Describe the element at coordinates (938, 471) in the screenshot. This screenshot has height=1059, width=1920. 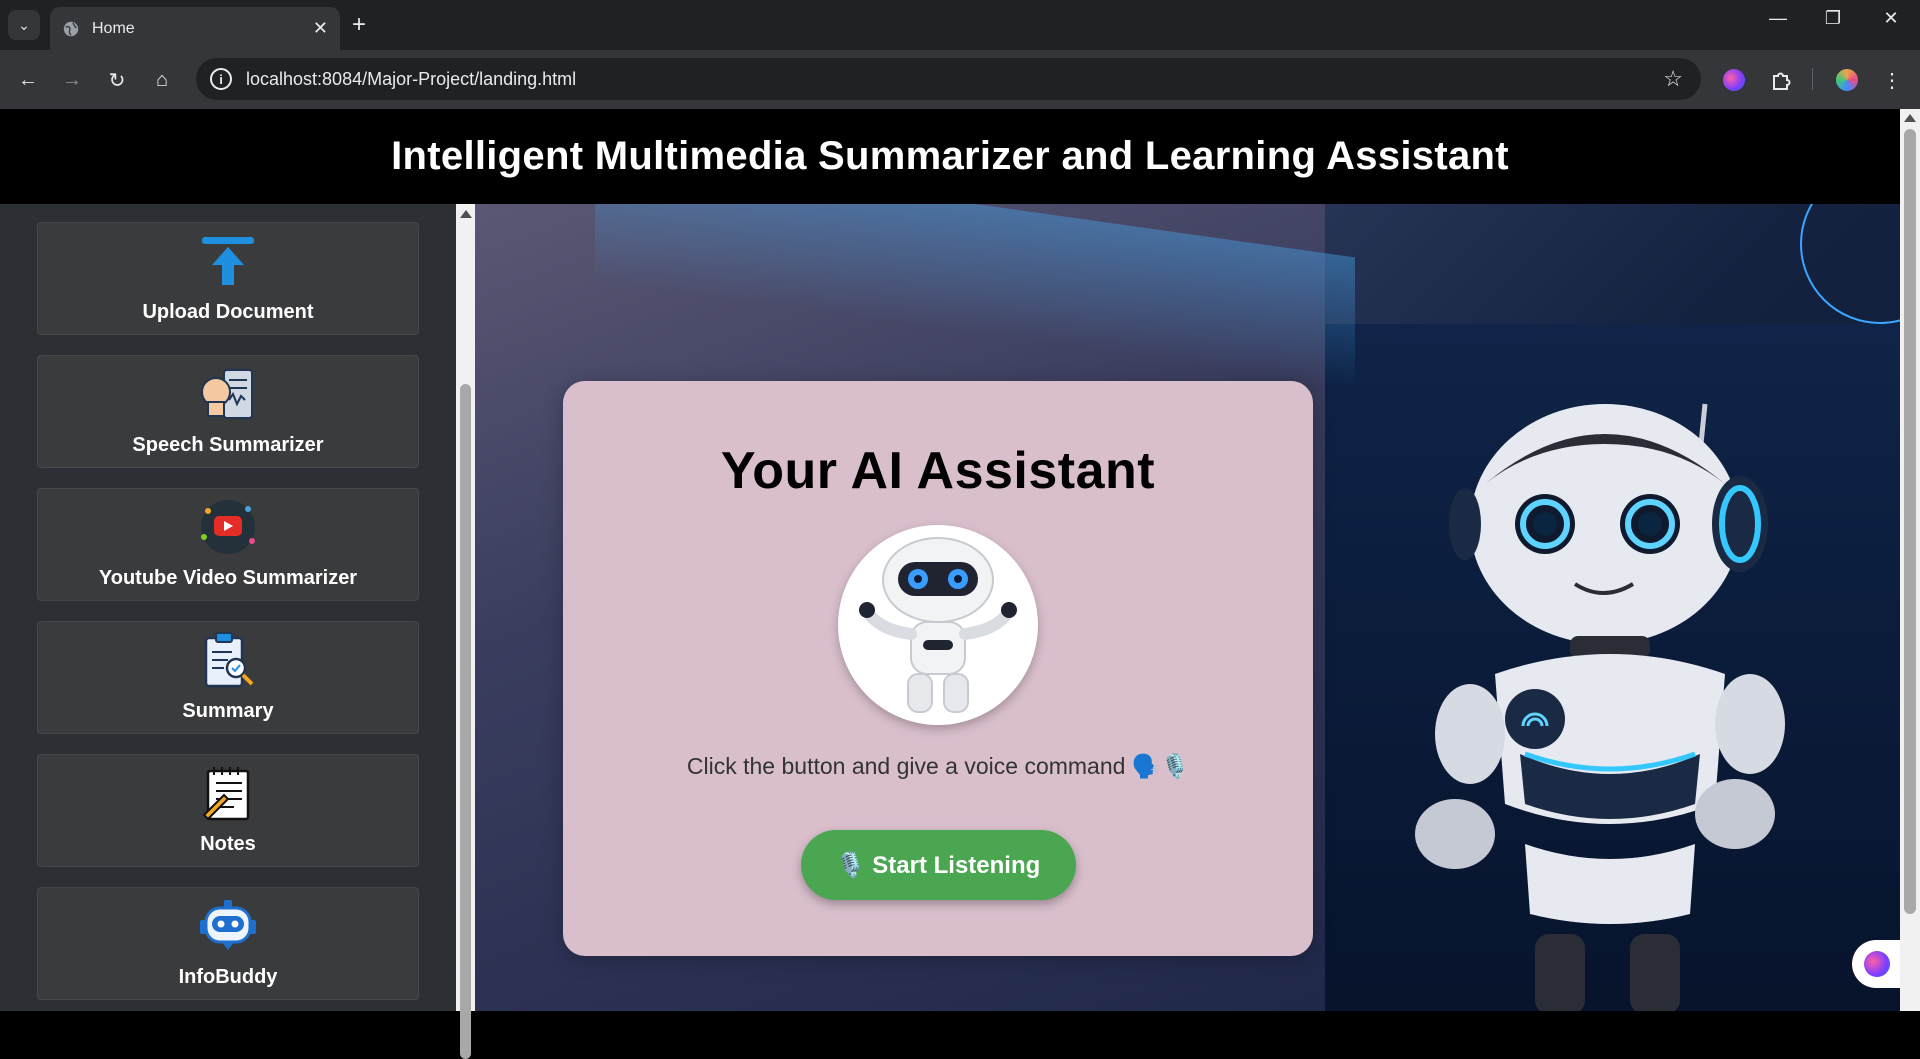
I see `assistant-title: Your AI Assistant` at that location.